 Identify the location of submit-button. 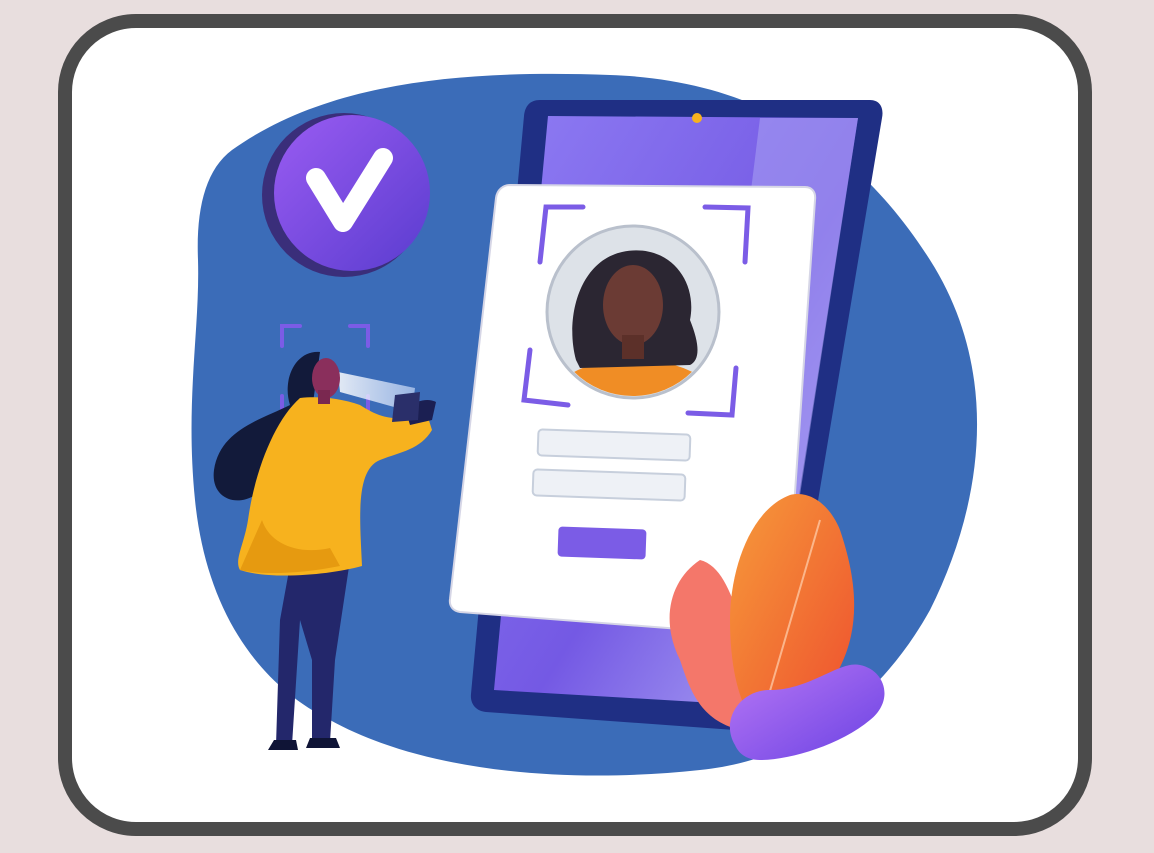
(602, 543).